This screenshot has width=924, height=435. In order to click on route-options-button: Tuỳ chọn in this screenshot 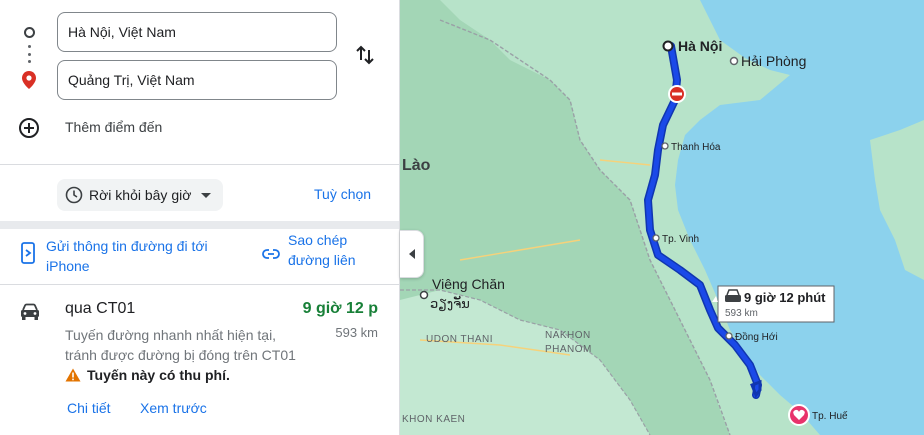, I will do `click(342, 194)`.